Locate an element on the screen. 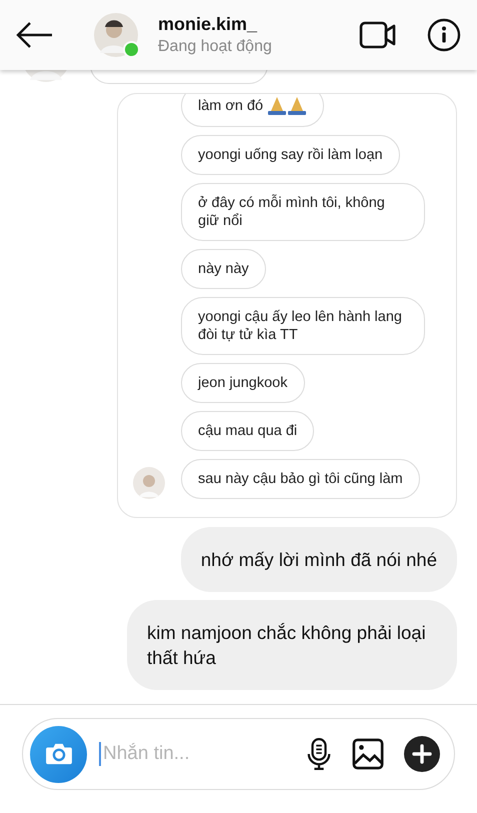 This screenshot has width=477, height=813. video-camera-icon is located at coordinates (378, 35).